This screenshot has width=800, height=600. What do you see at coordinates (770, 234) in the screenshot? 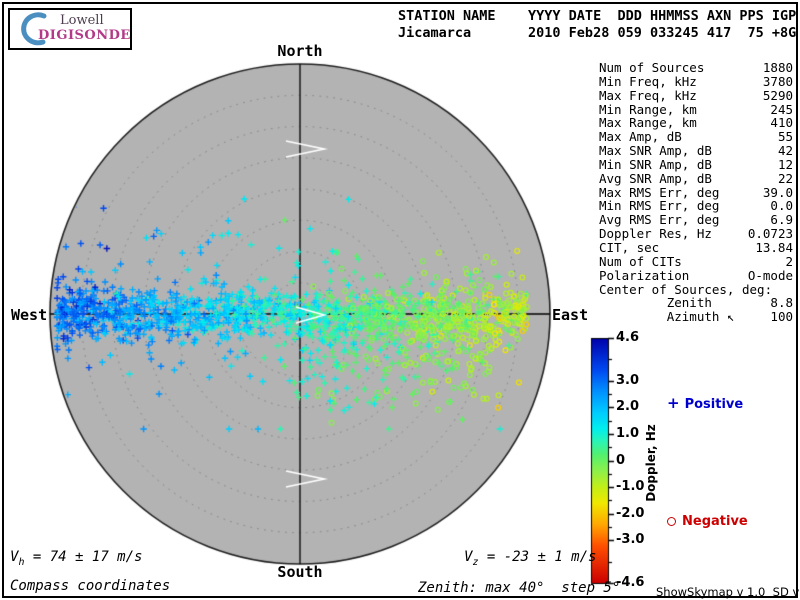
I see `stat-value: 0.0723` at bounding box center [770, 234].